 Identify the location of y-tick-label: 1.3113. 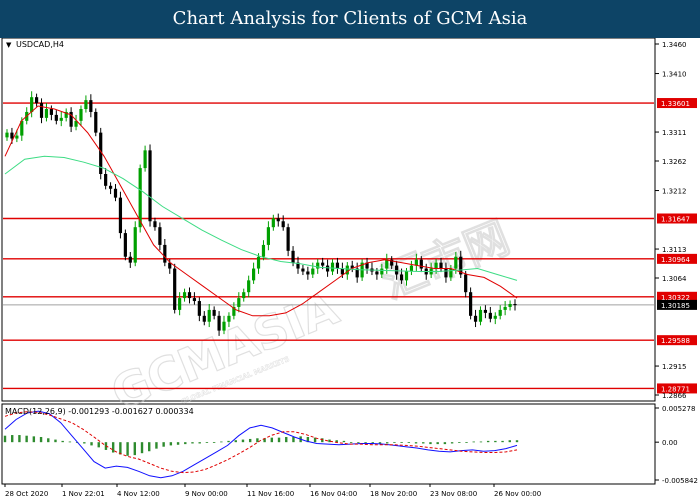
(674, 250).